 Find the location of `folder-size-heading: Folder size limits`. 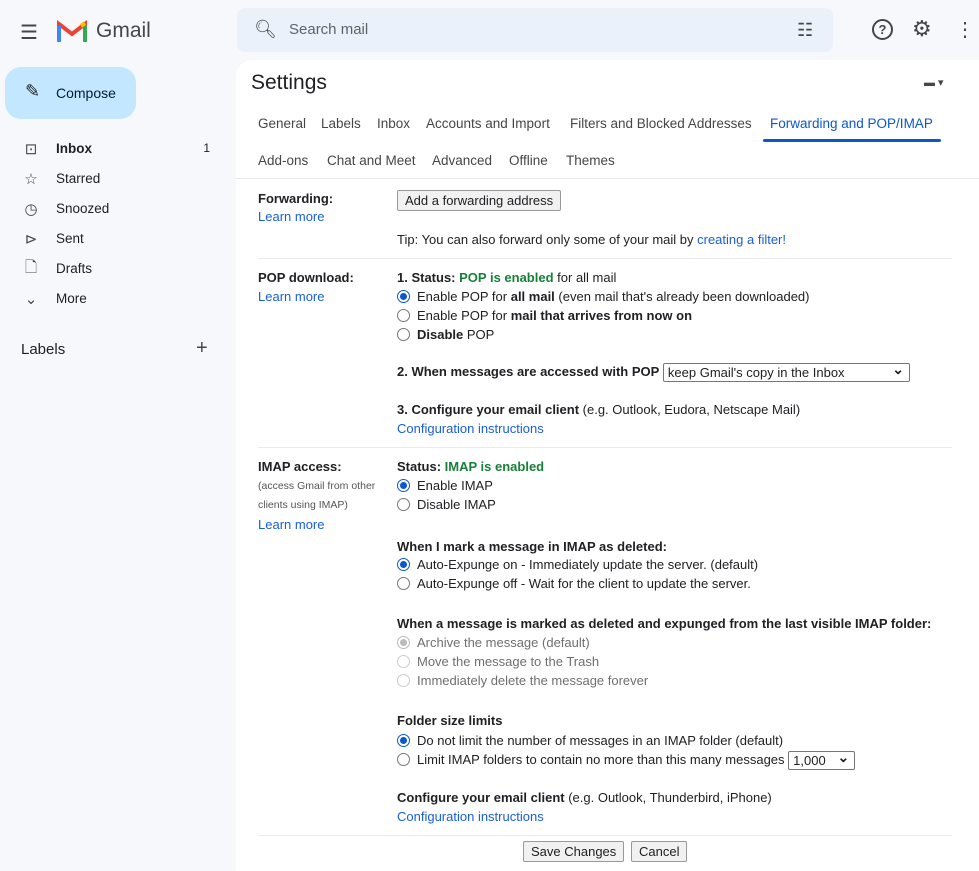

folder-size-heading: Folder size limits is located at coordinates (450, 720).